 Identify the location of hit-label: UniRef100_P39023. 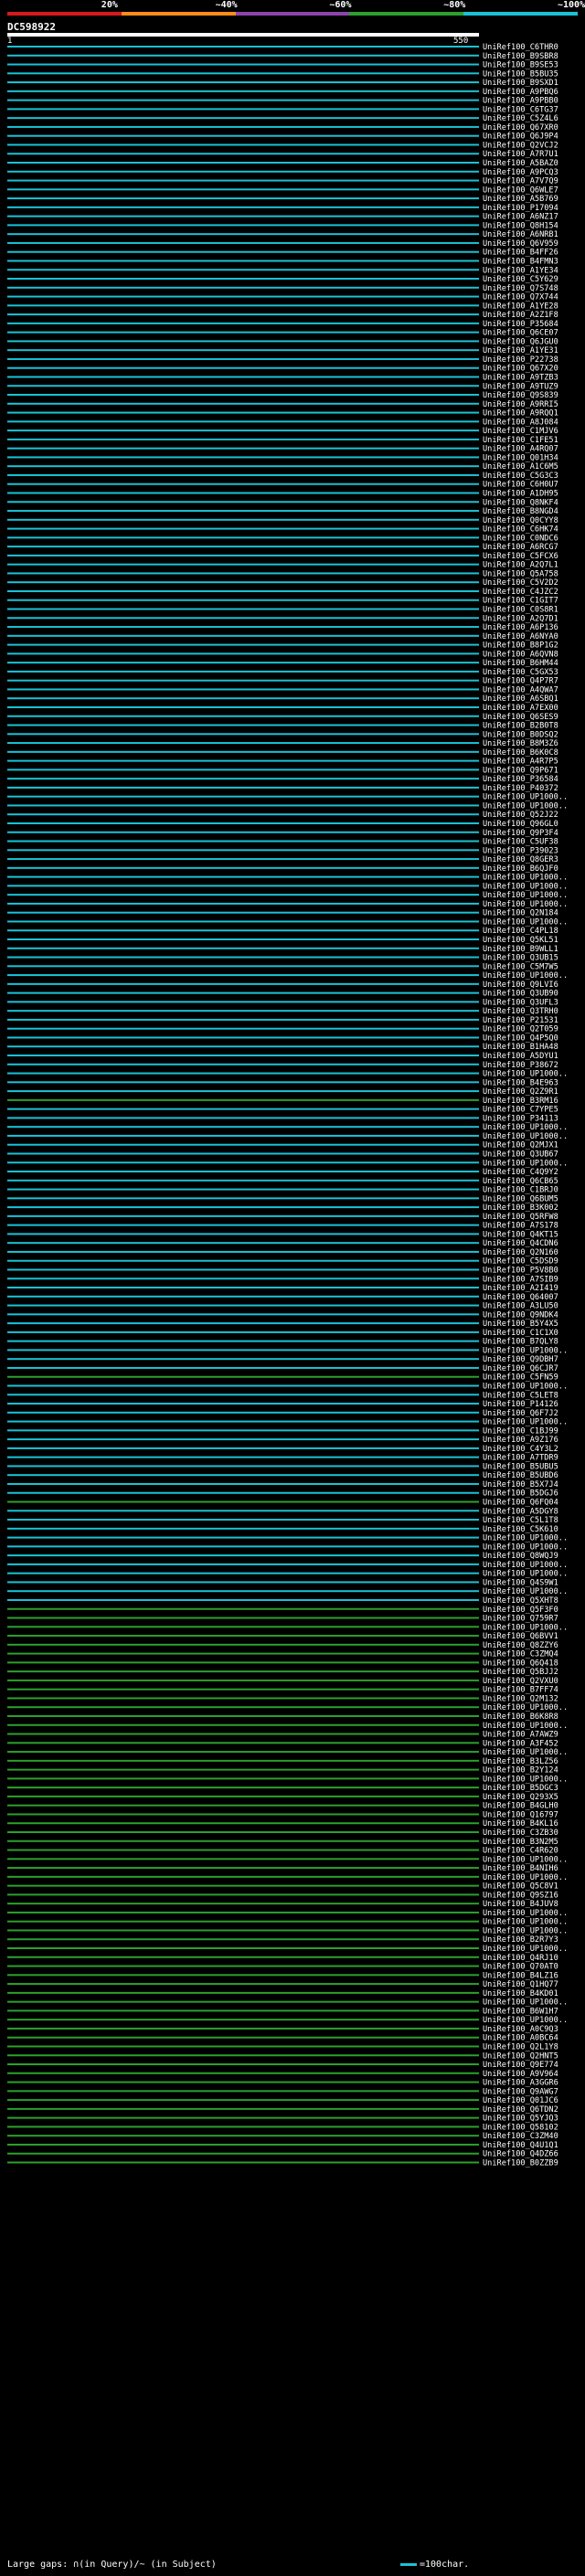
(520, 850).